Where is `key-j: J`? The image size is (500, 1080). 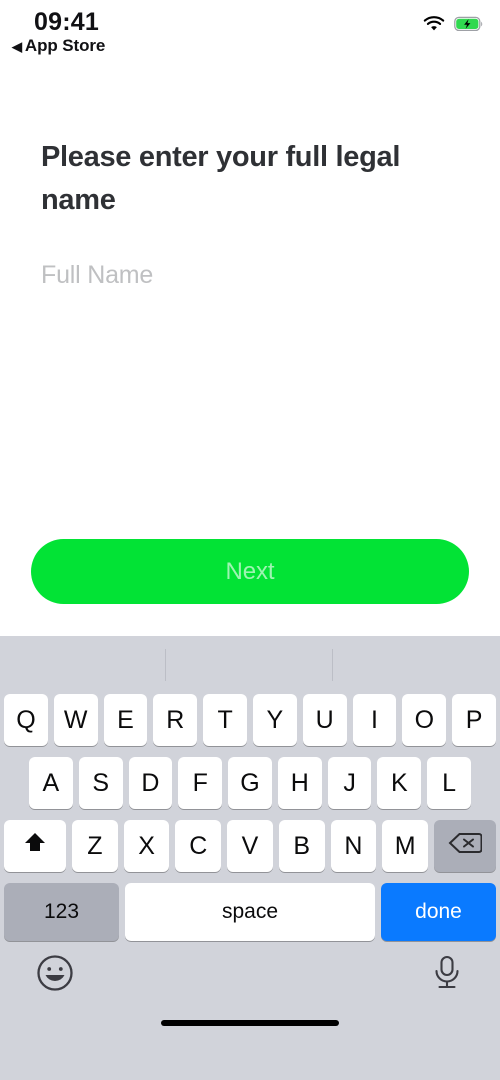
key-j: J is located at coordinates (349, 783).